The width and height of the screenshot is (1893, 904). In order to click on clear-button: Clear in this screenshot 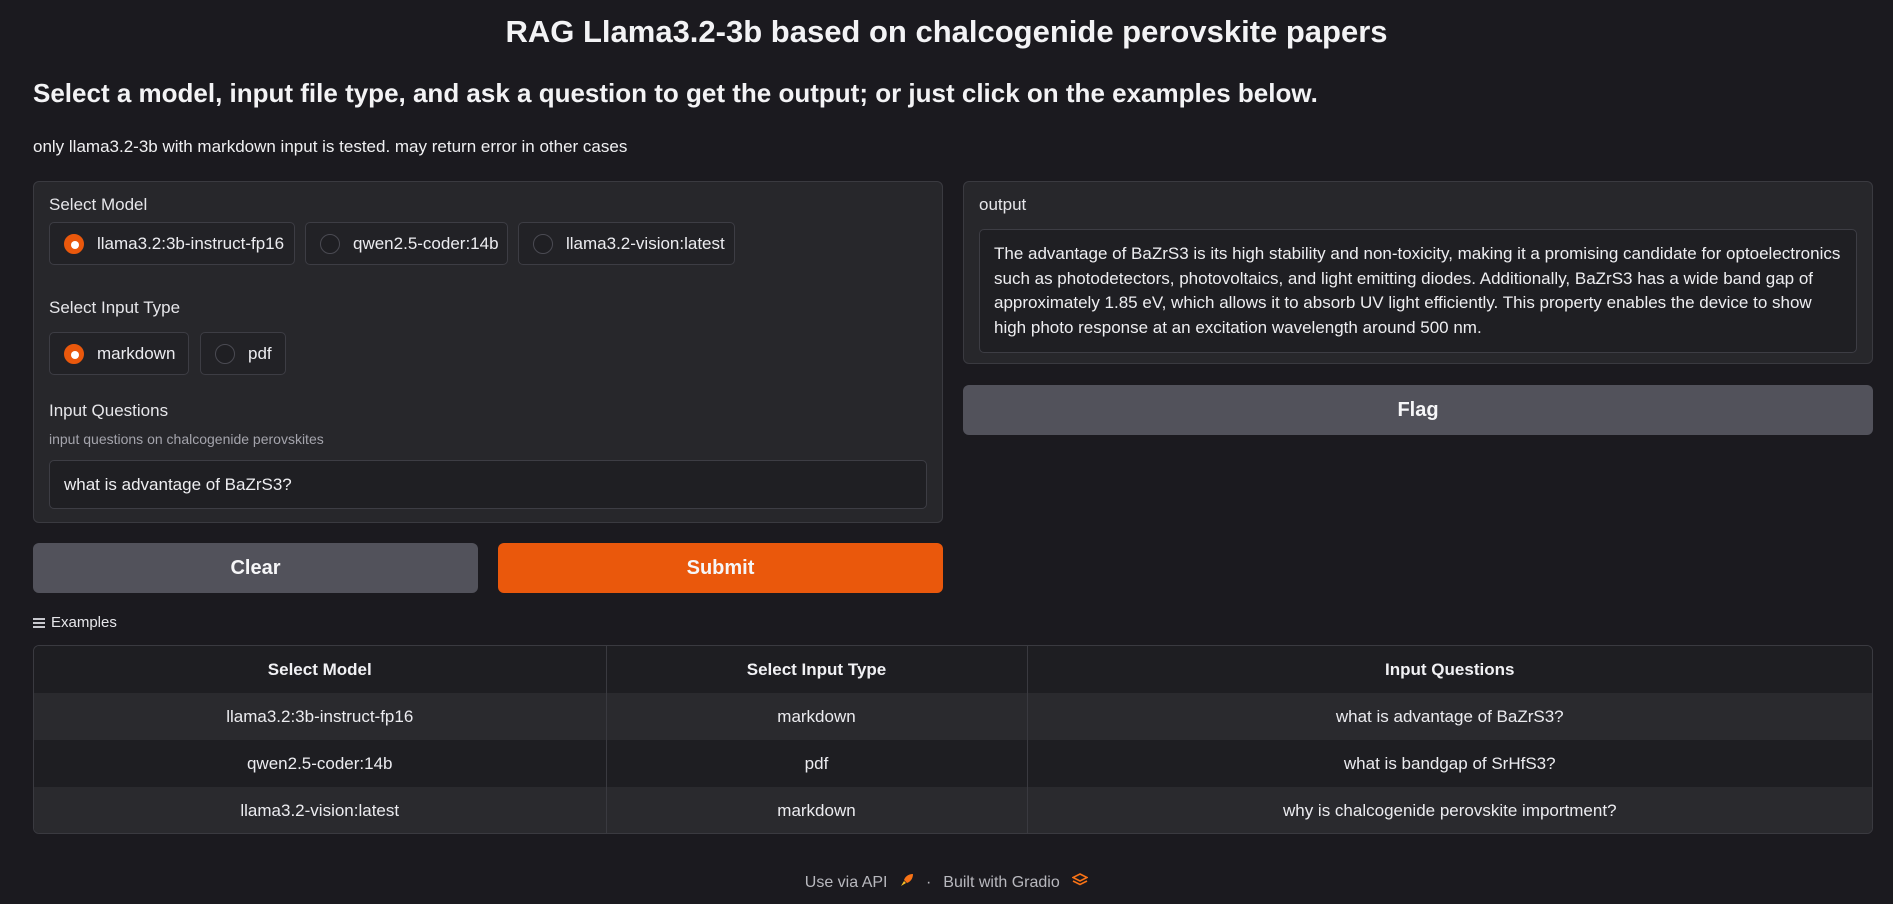, I will do `click(255, 568)`.